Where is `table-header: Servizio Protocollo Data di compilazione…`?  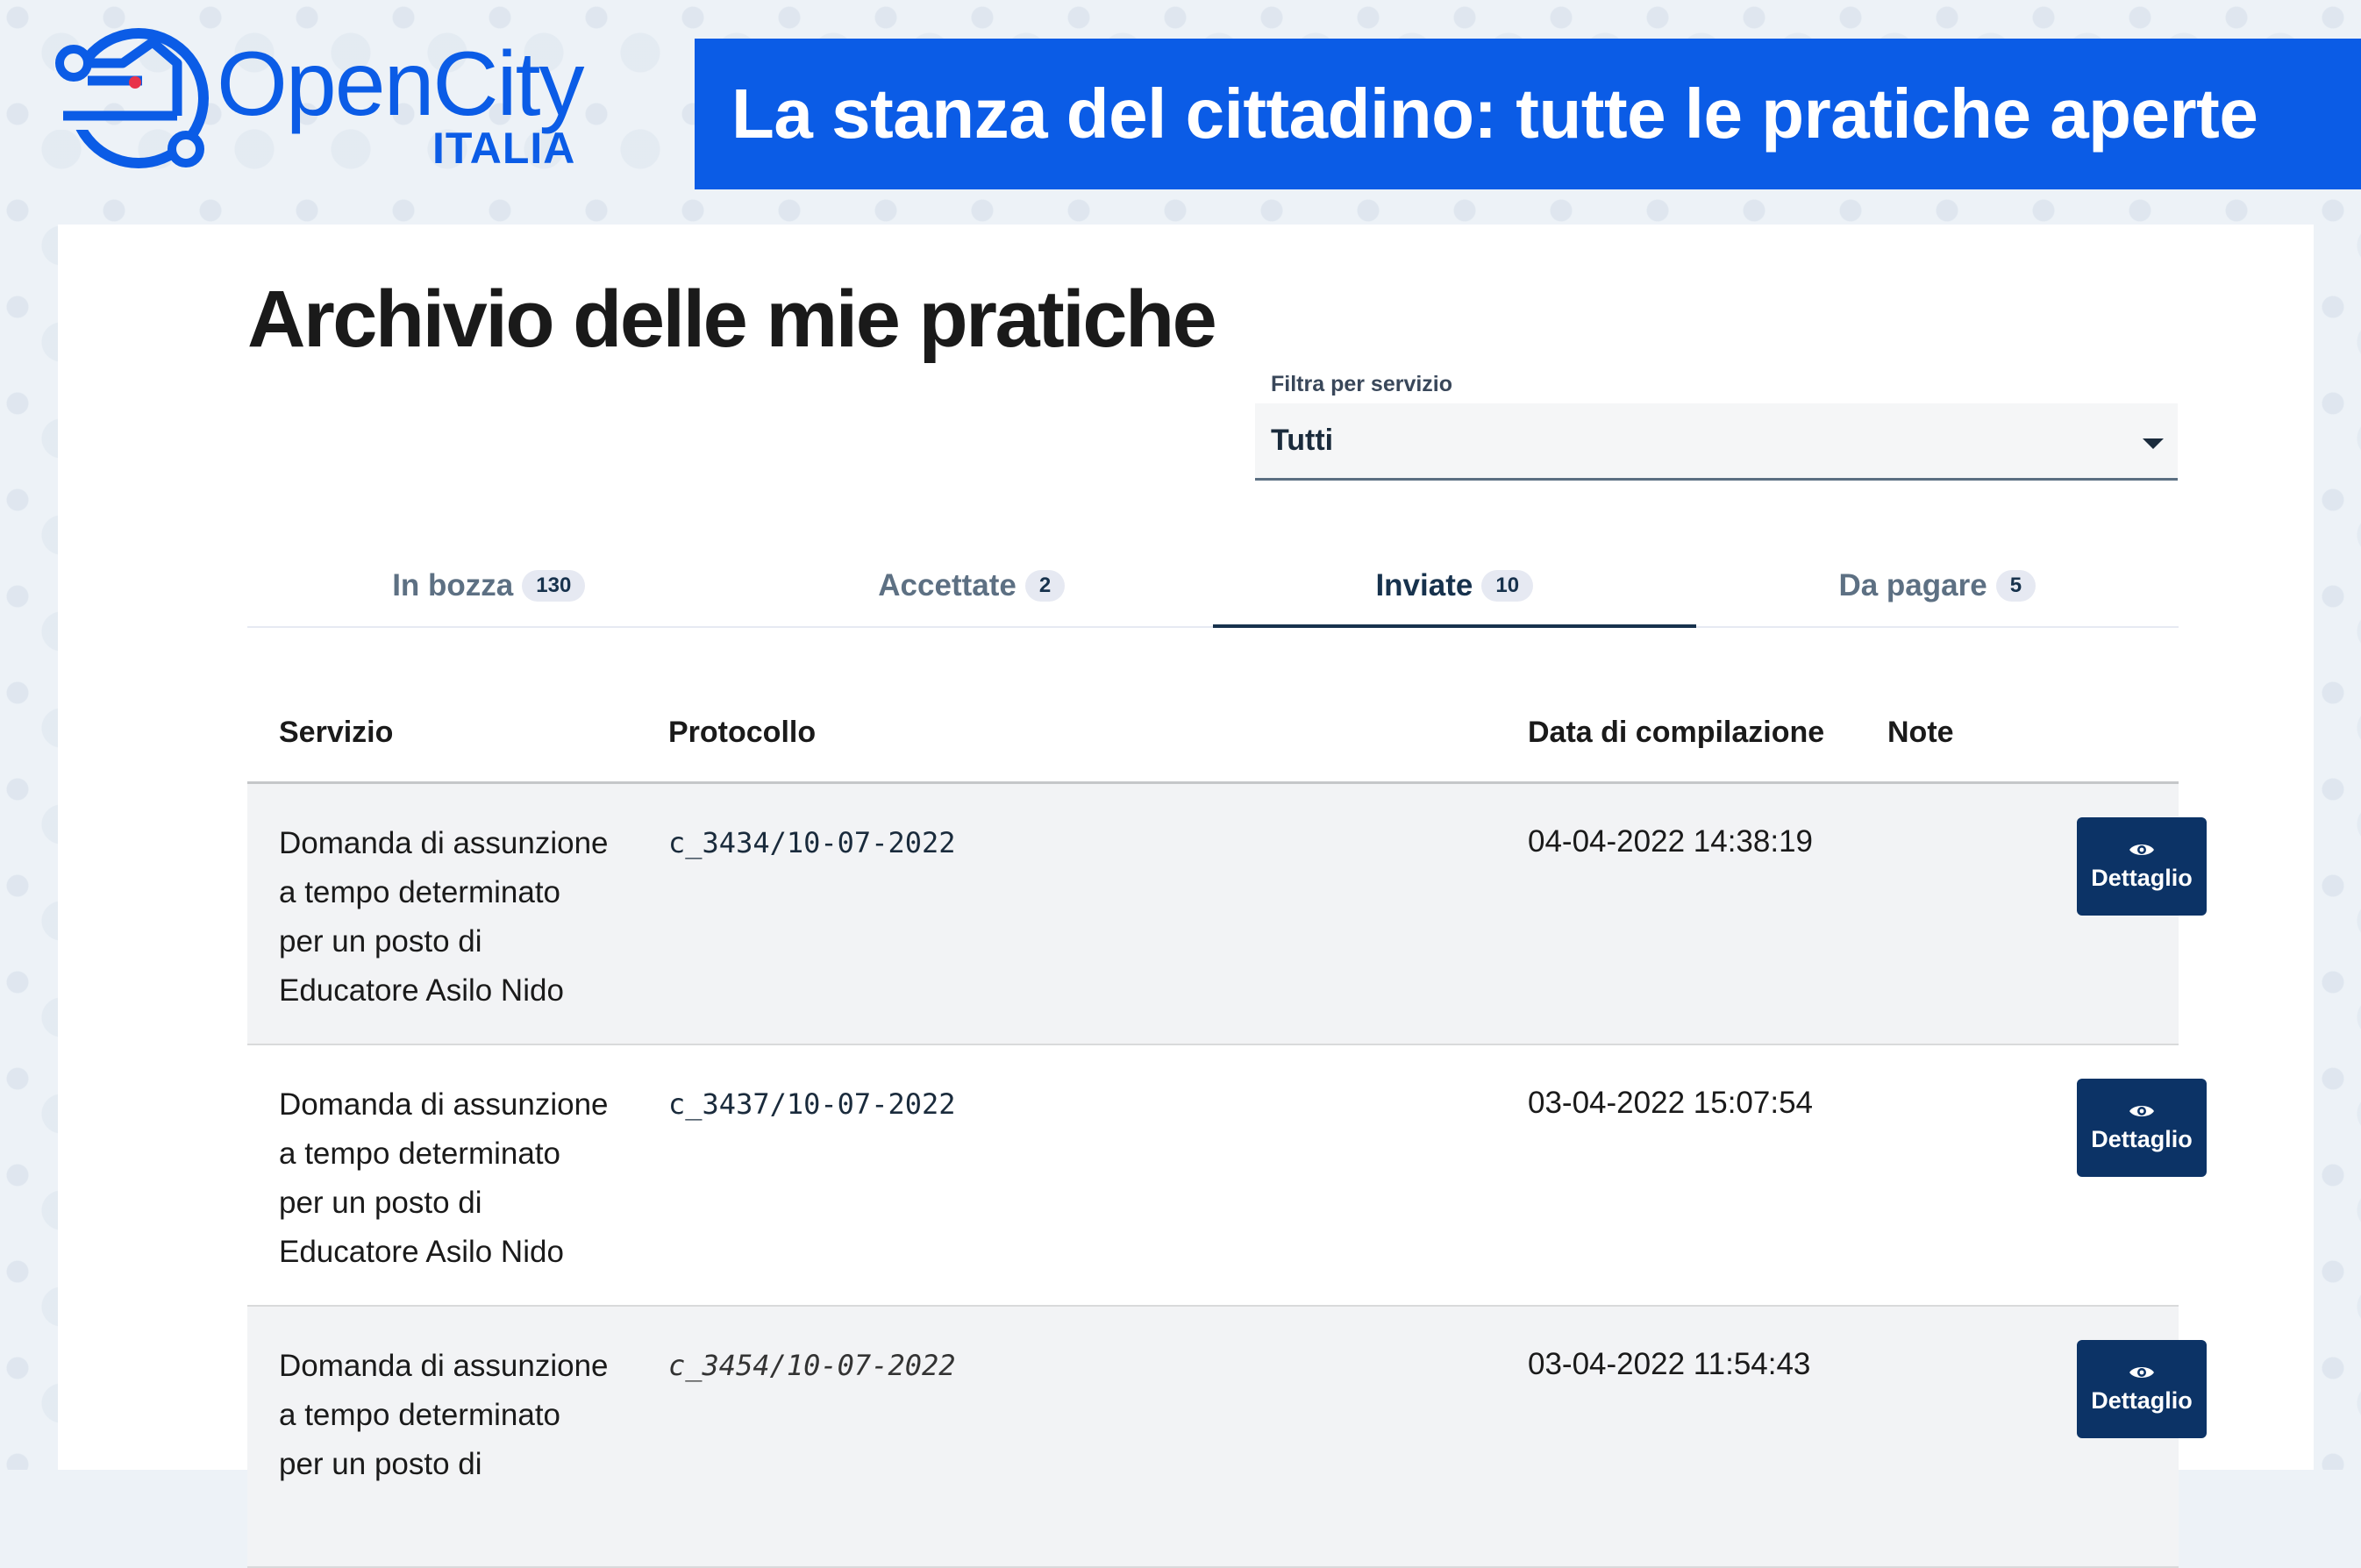
table-header: Servizio Protocollo Data di compilazione… is located at coordinates (1213, 728).